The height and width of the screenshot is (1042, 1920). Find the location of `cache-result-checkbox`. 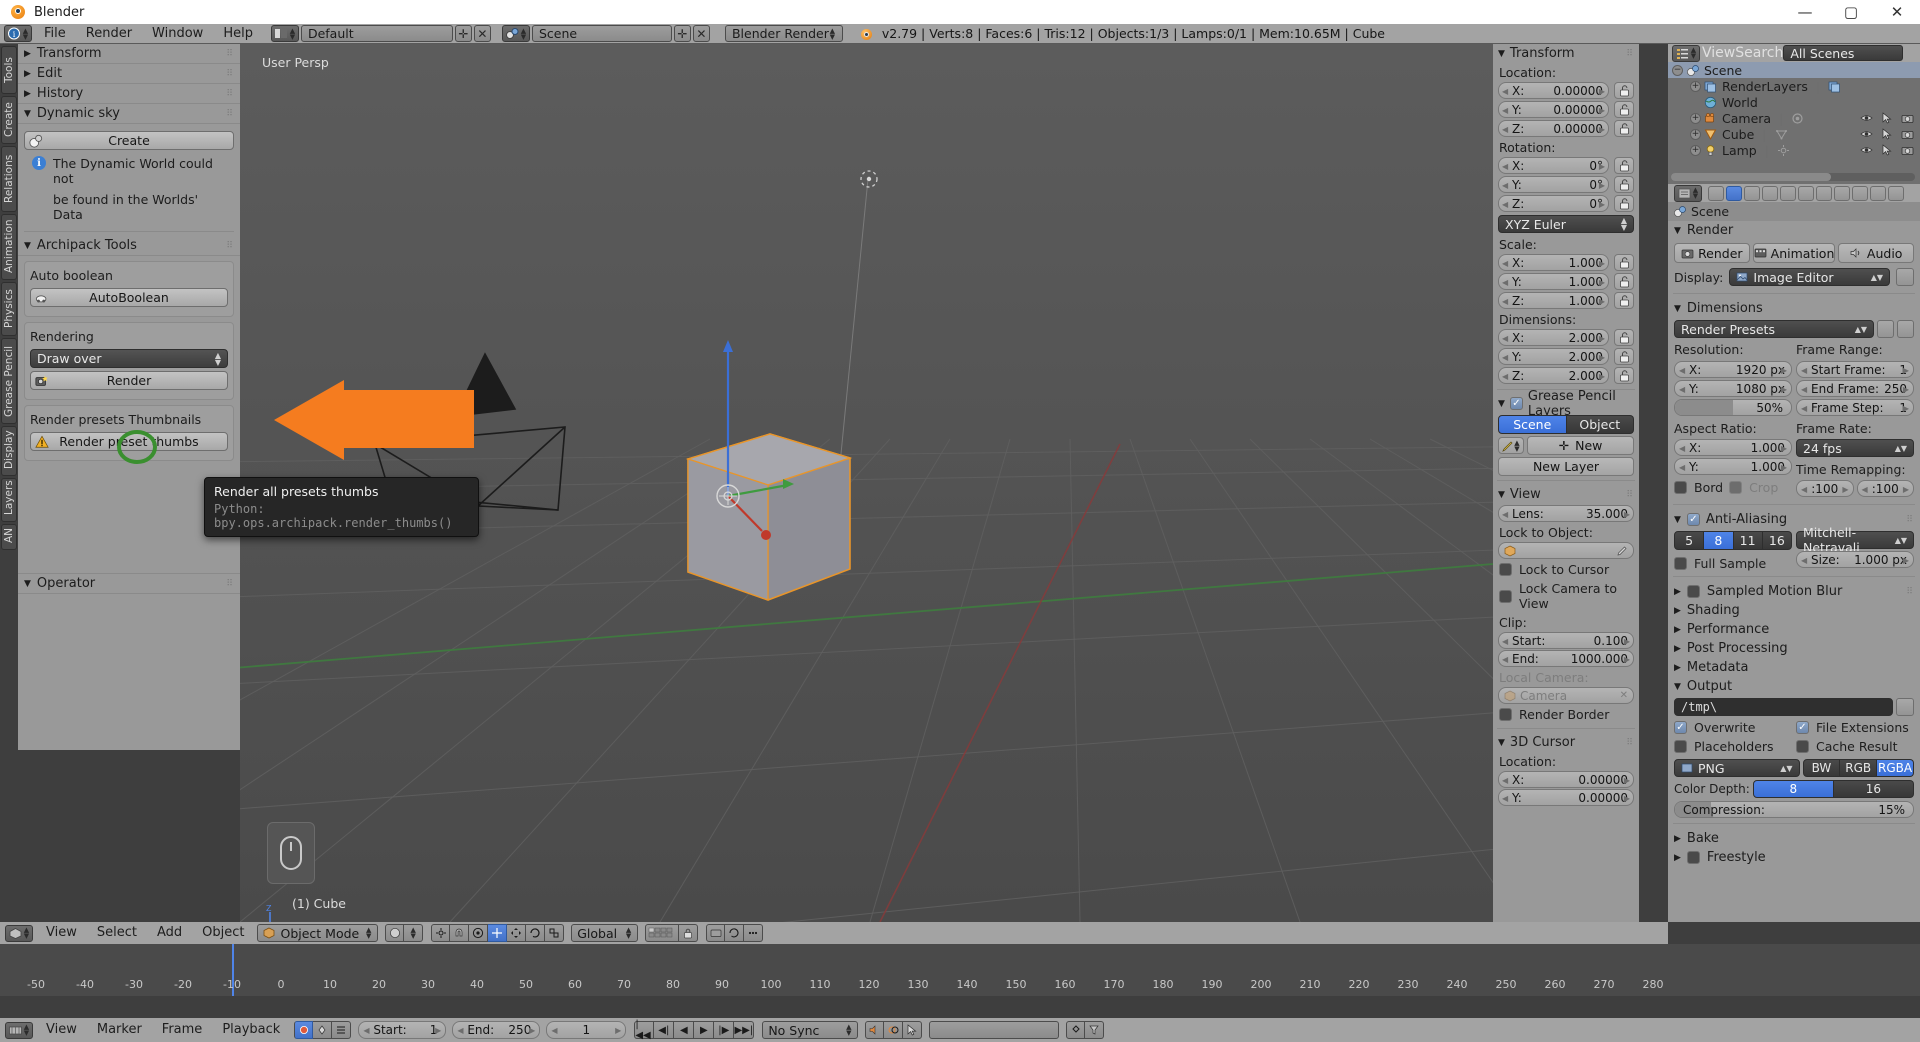

cache-result-checkbox is located at coordinates (1802, 746).